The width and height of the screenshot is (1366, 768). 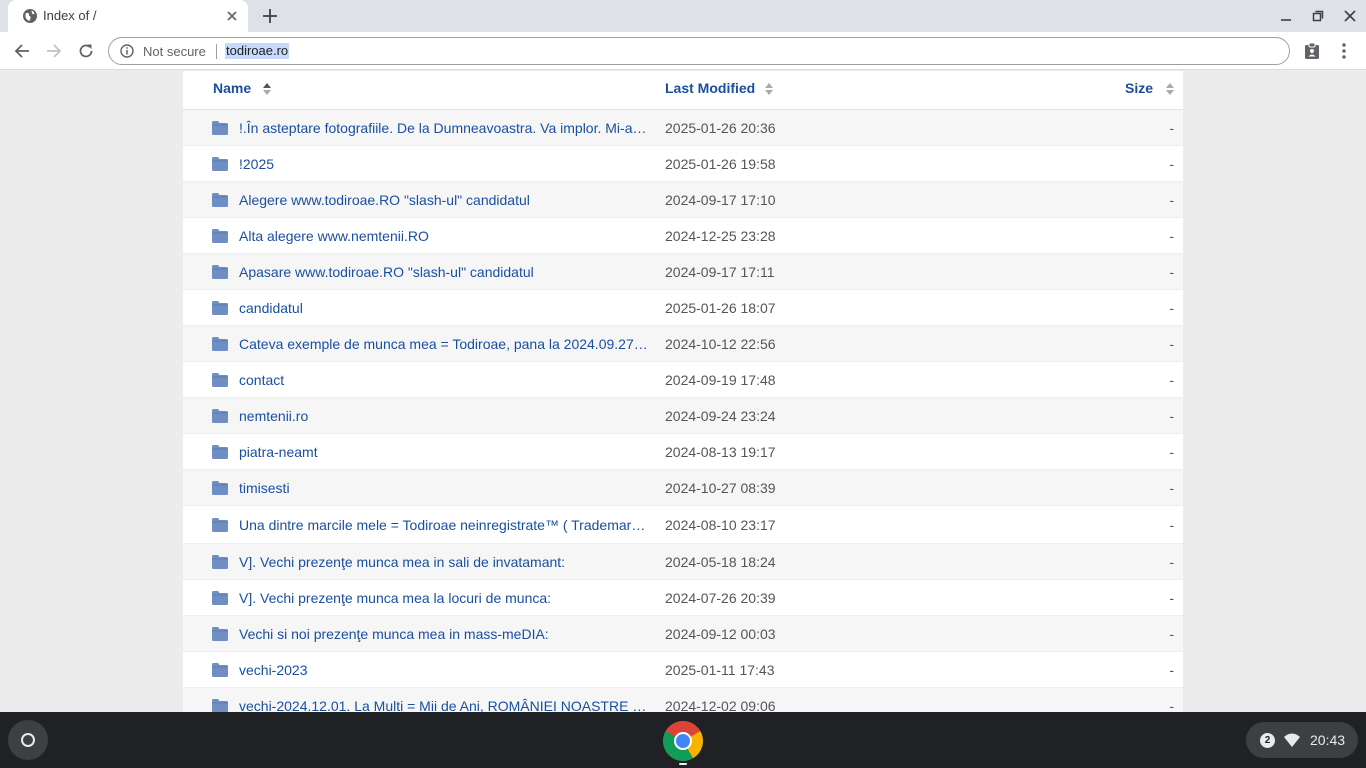 I want to click on restore-icon, so click(x=1318, y=16).